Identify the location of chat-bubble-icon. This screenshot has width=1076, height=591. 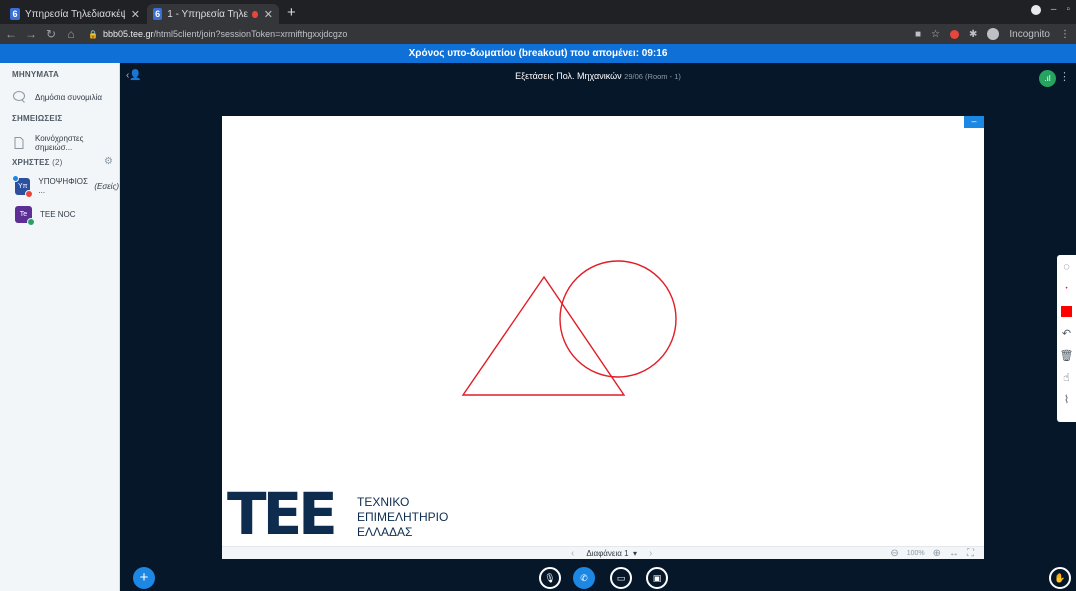
(19, 97).